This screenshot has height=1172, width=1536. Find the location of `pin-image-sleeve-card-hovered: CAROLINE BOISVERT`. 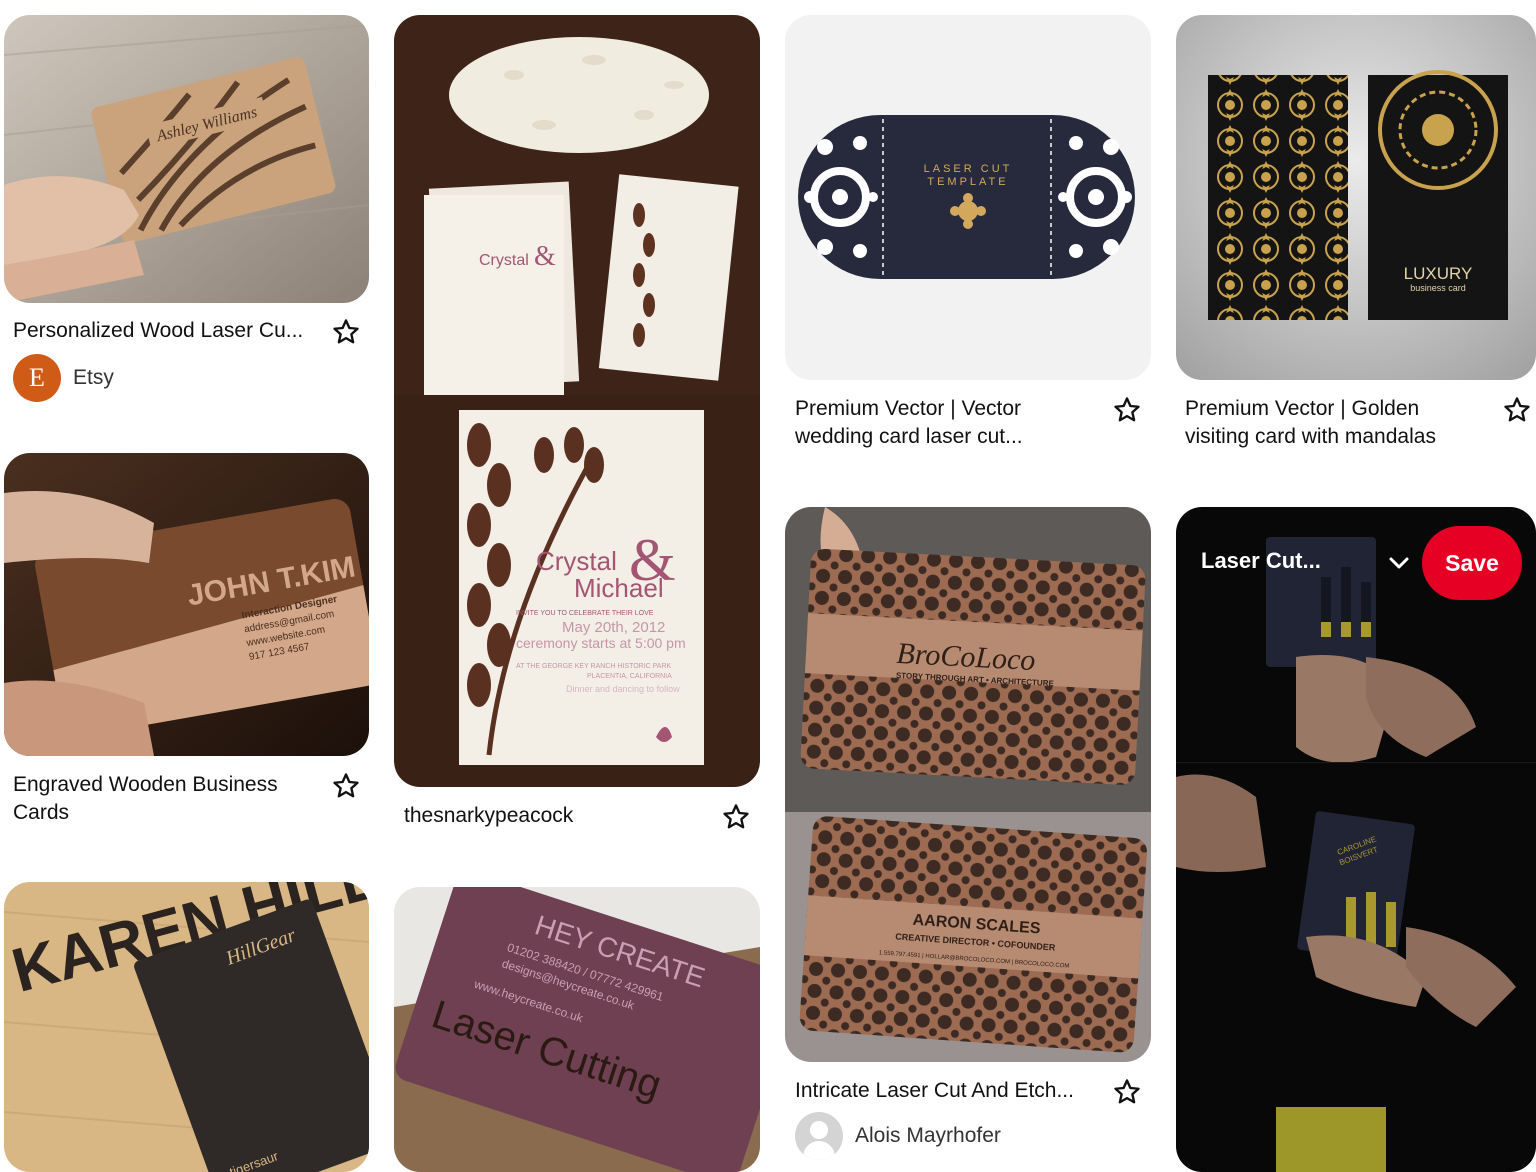

pin-image-sleeve-card-hovered: CAROLINE BOISVERT is located at coordinates (1356, 839).